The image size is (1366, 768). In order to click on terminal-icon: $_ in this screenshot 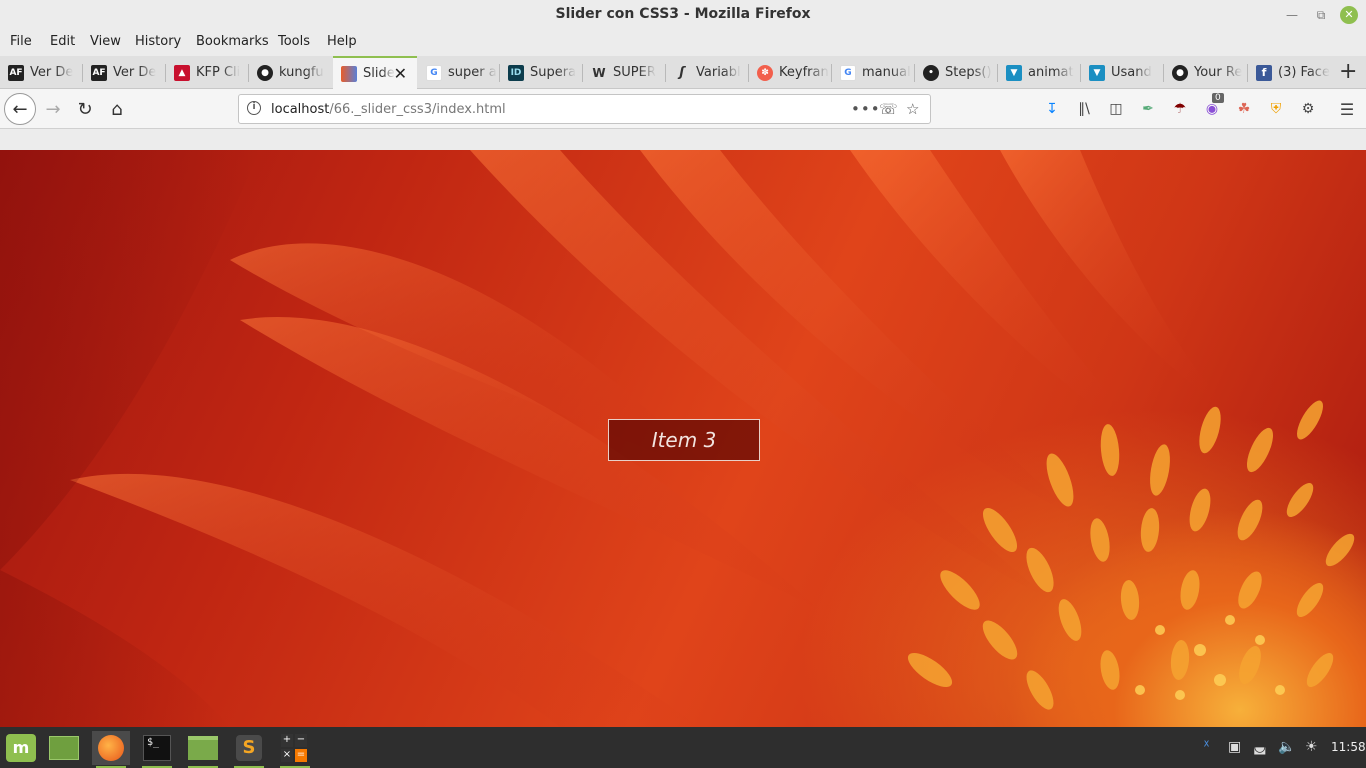, I will do `click(157, 748)`.